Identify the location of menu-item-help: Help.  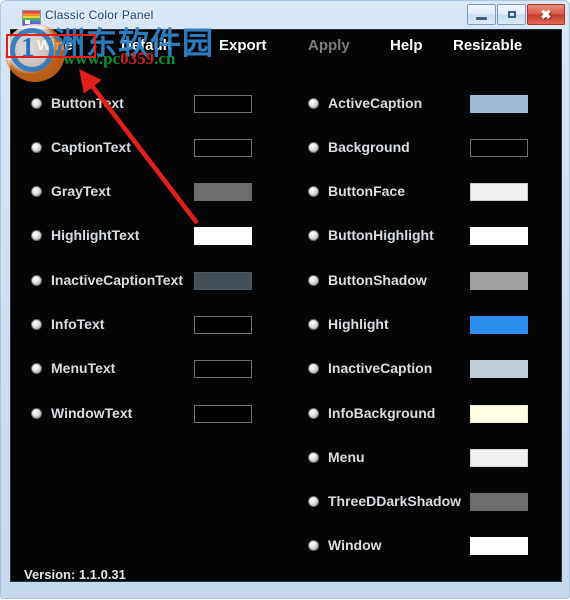
(406, 46).